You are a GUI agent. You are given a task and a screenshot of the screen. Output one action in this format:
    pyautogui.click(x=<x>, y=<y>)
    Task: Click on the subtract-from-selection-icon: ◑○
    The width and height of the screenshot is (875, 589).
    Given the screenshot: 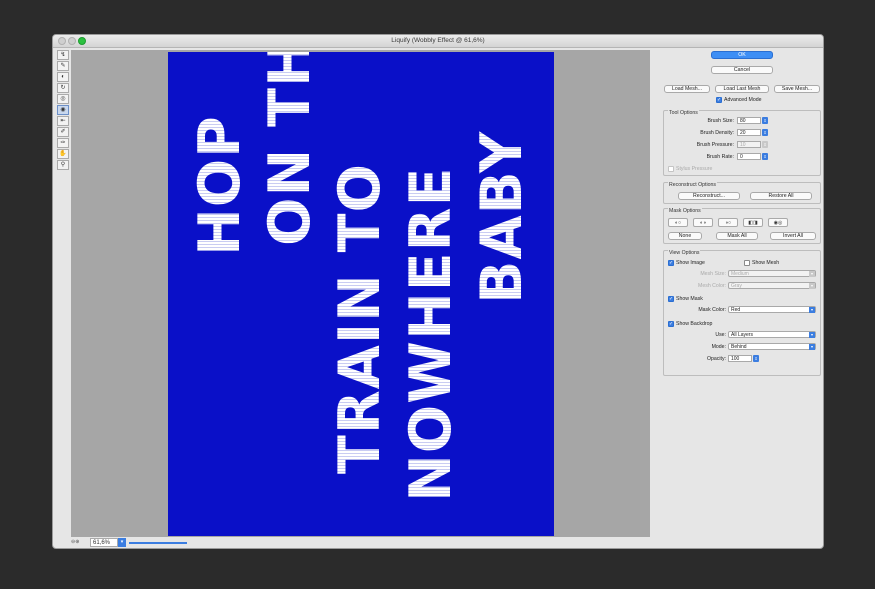 What is the action you would take?
    pyautogui.click(x=728, y=222)
    